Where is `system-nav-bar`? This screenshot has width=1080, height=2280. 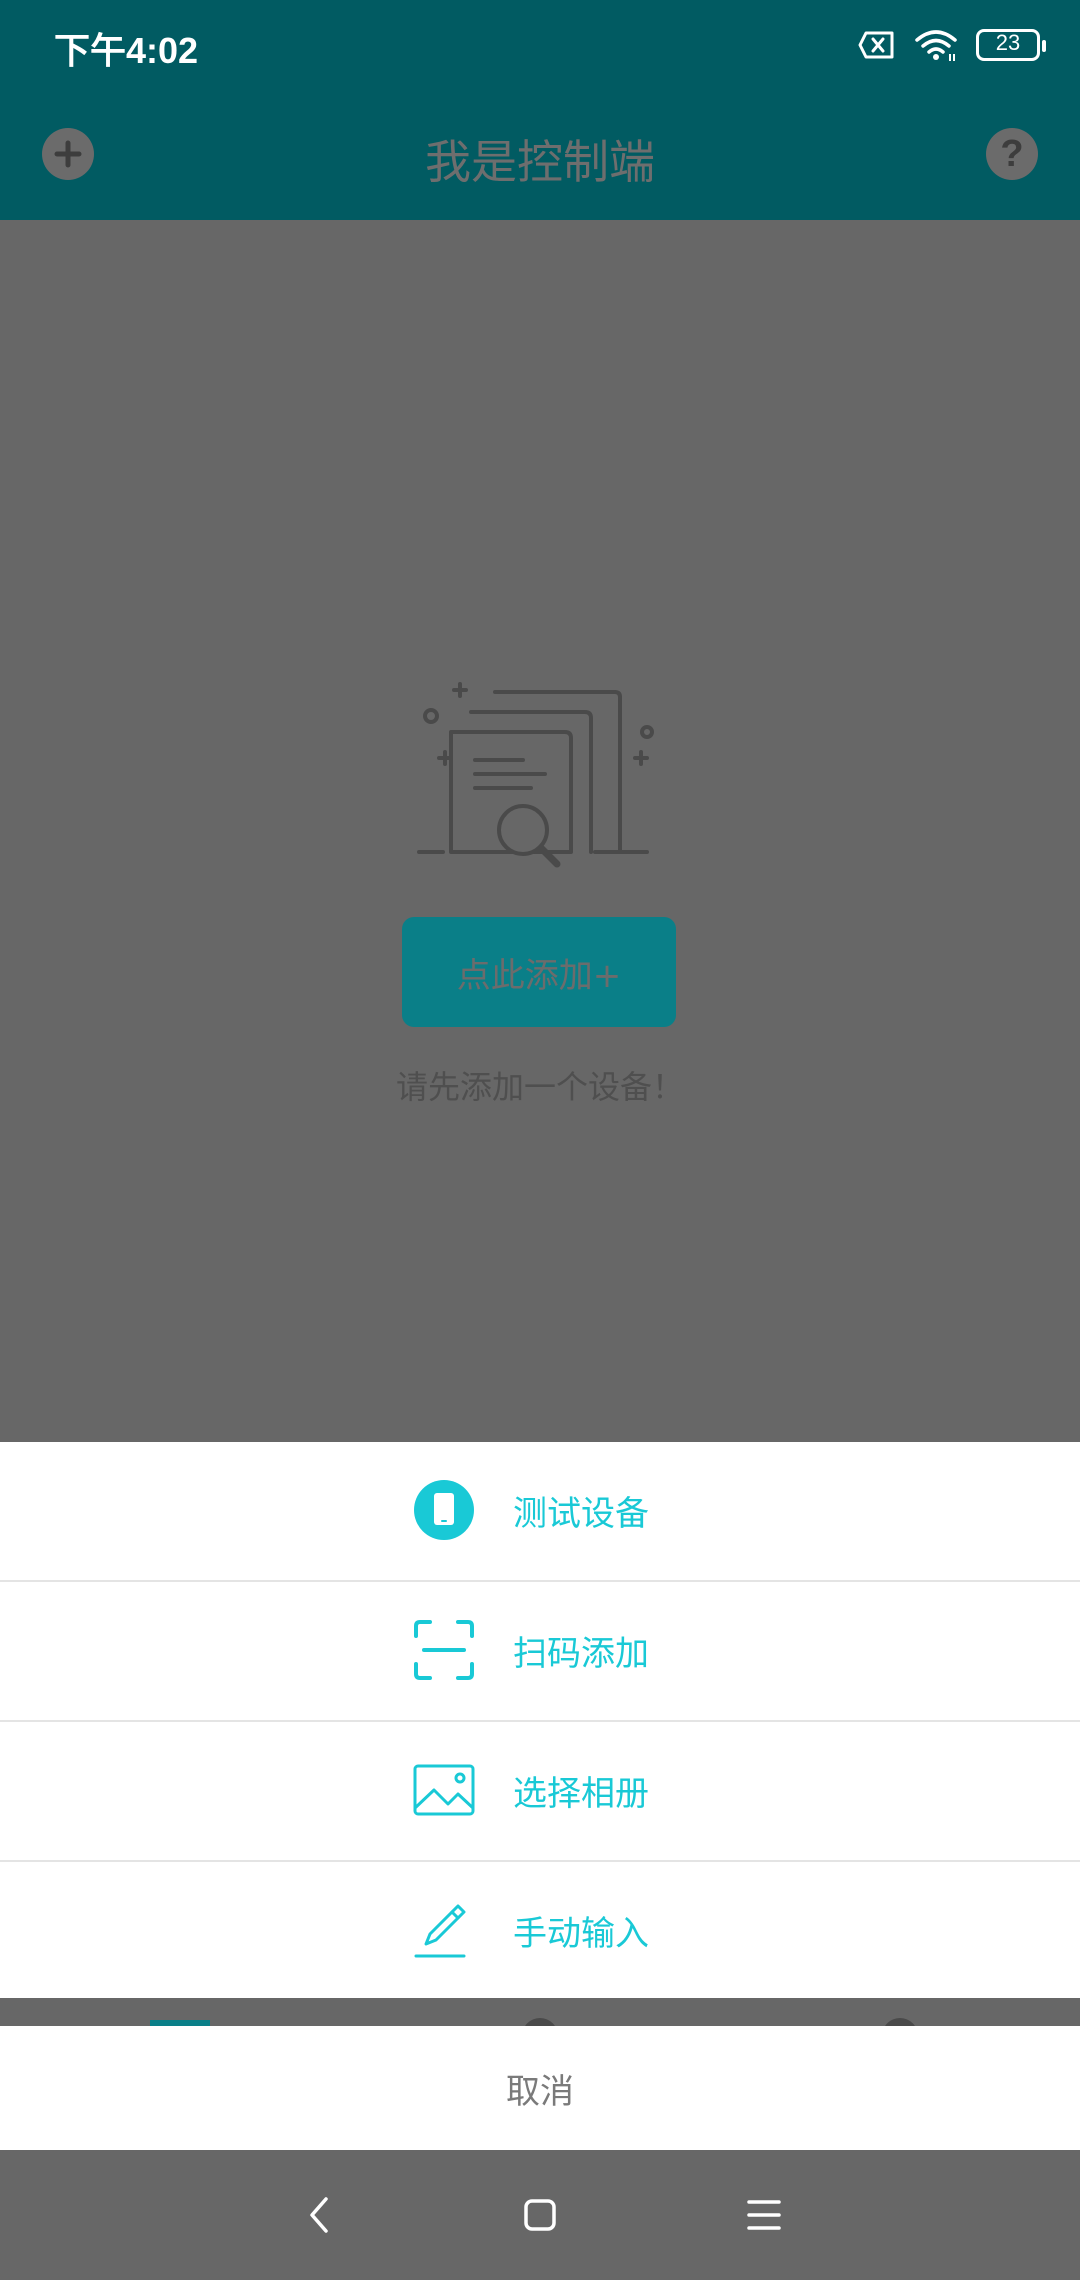
system-nav-bar is located at coordinates (540, 2215).